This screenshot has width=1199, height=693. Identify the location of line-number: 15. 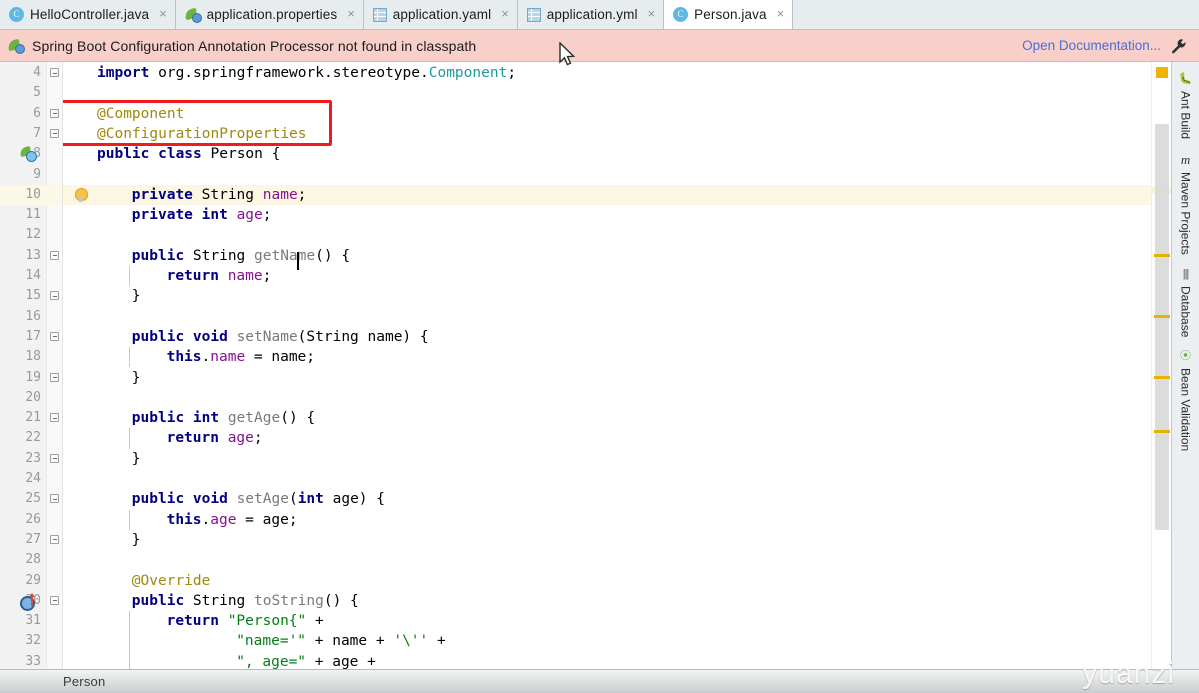
(33, 296).